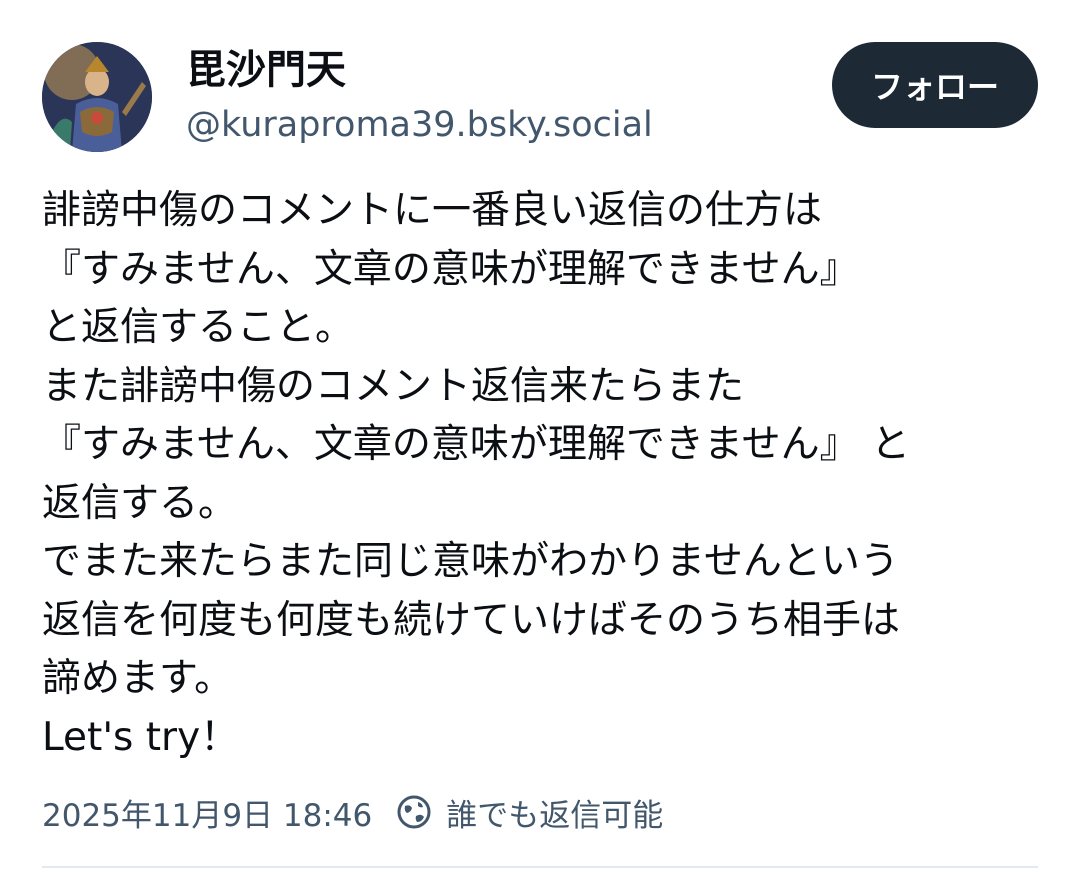 The width and height of the screenshot is (1080, 869). What do you see at coordinates (419, 125) in the screenshot?
I see `author-handle: @kuraproma39.bsky.social` at bounding box center [419, 125].